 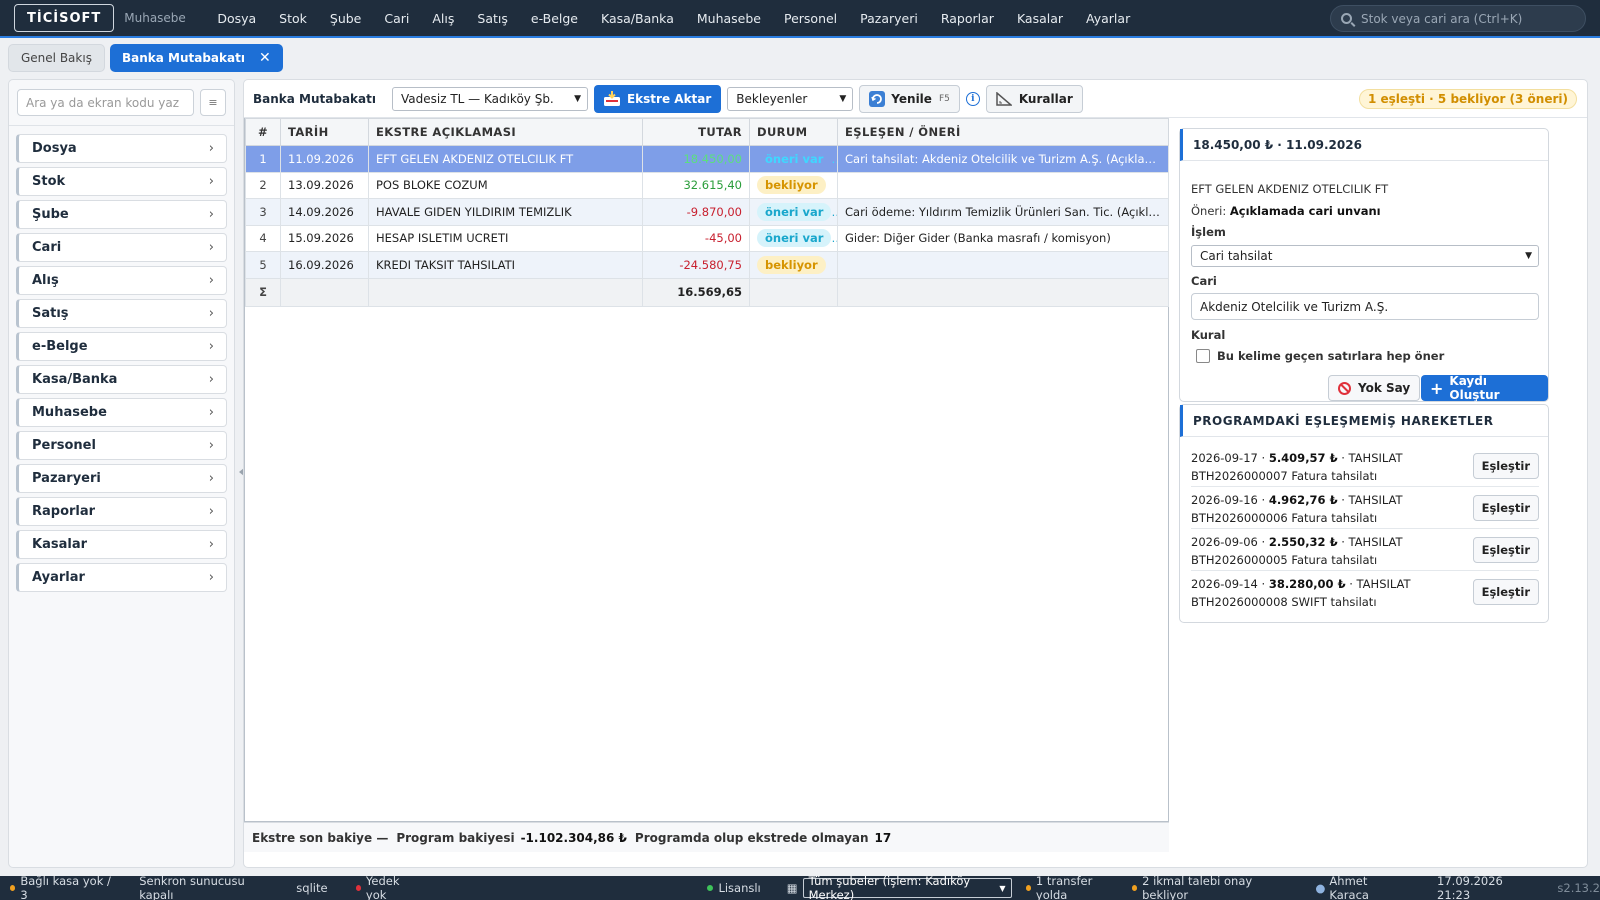 I want to click on tx-amount: 2.550,32 ₺, so click(x=1303, y=542).